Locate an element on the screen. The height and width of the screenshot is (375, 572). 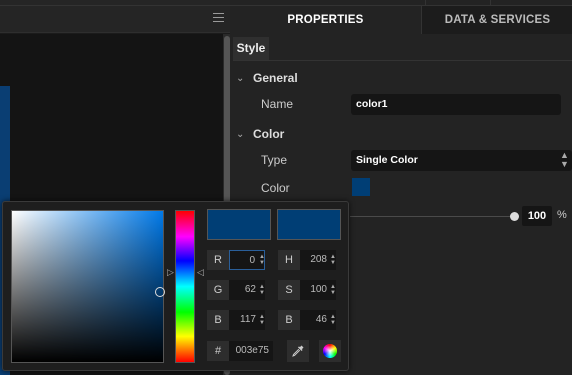
opacity-slider-track is located at coordinates (432, 216).